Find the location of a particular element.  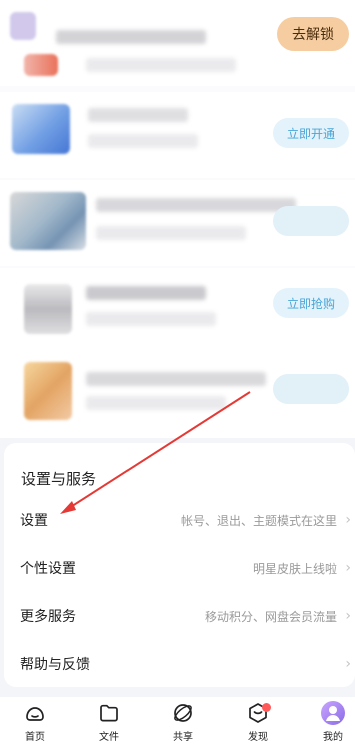

settings-row-more-services: 更多服务 移动积分、网盘会员流量 › is located at coordinates (179, 616).